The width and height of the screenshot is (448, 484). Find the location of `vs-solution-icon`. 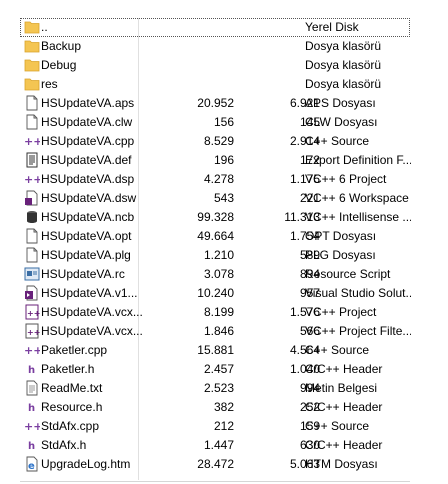

vs-solution-icon is located at coordinates (32, 293).